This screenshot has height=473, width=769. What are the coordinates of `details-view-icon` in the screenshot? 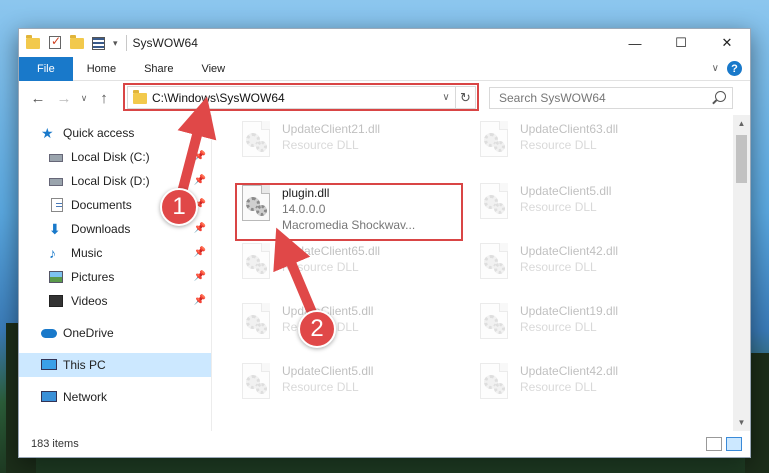 It's located at (714, 444).